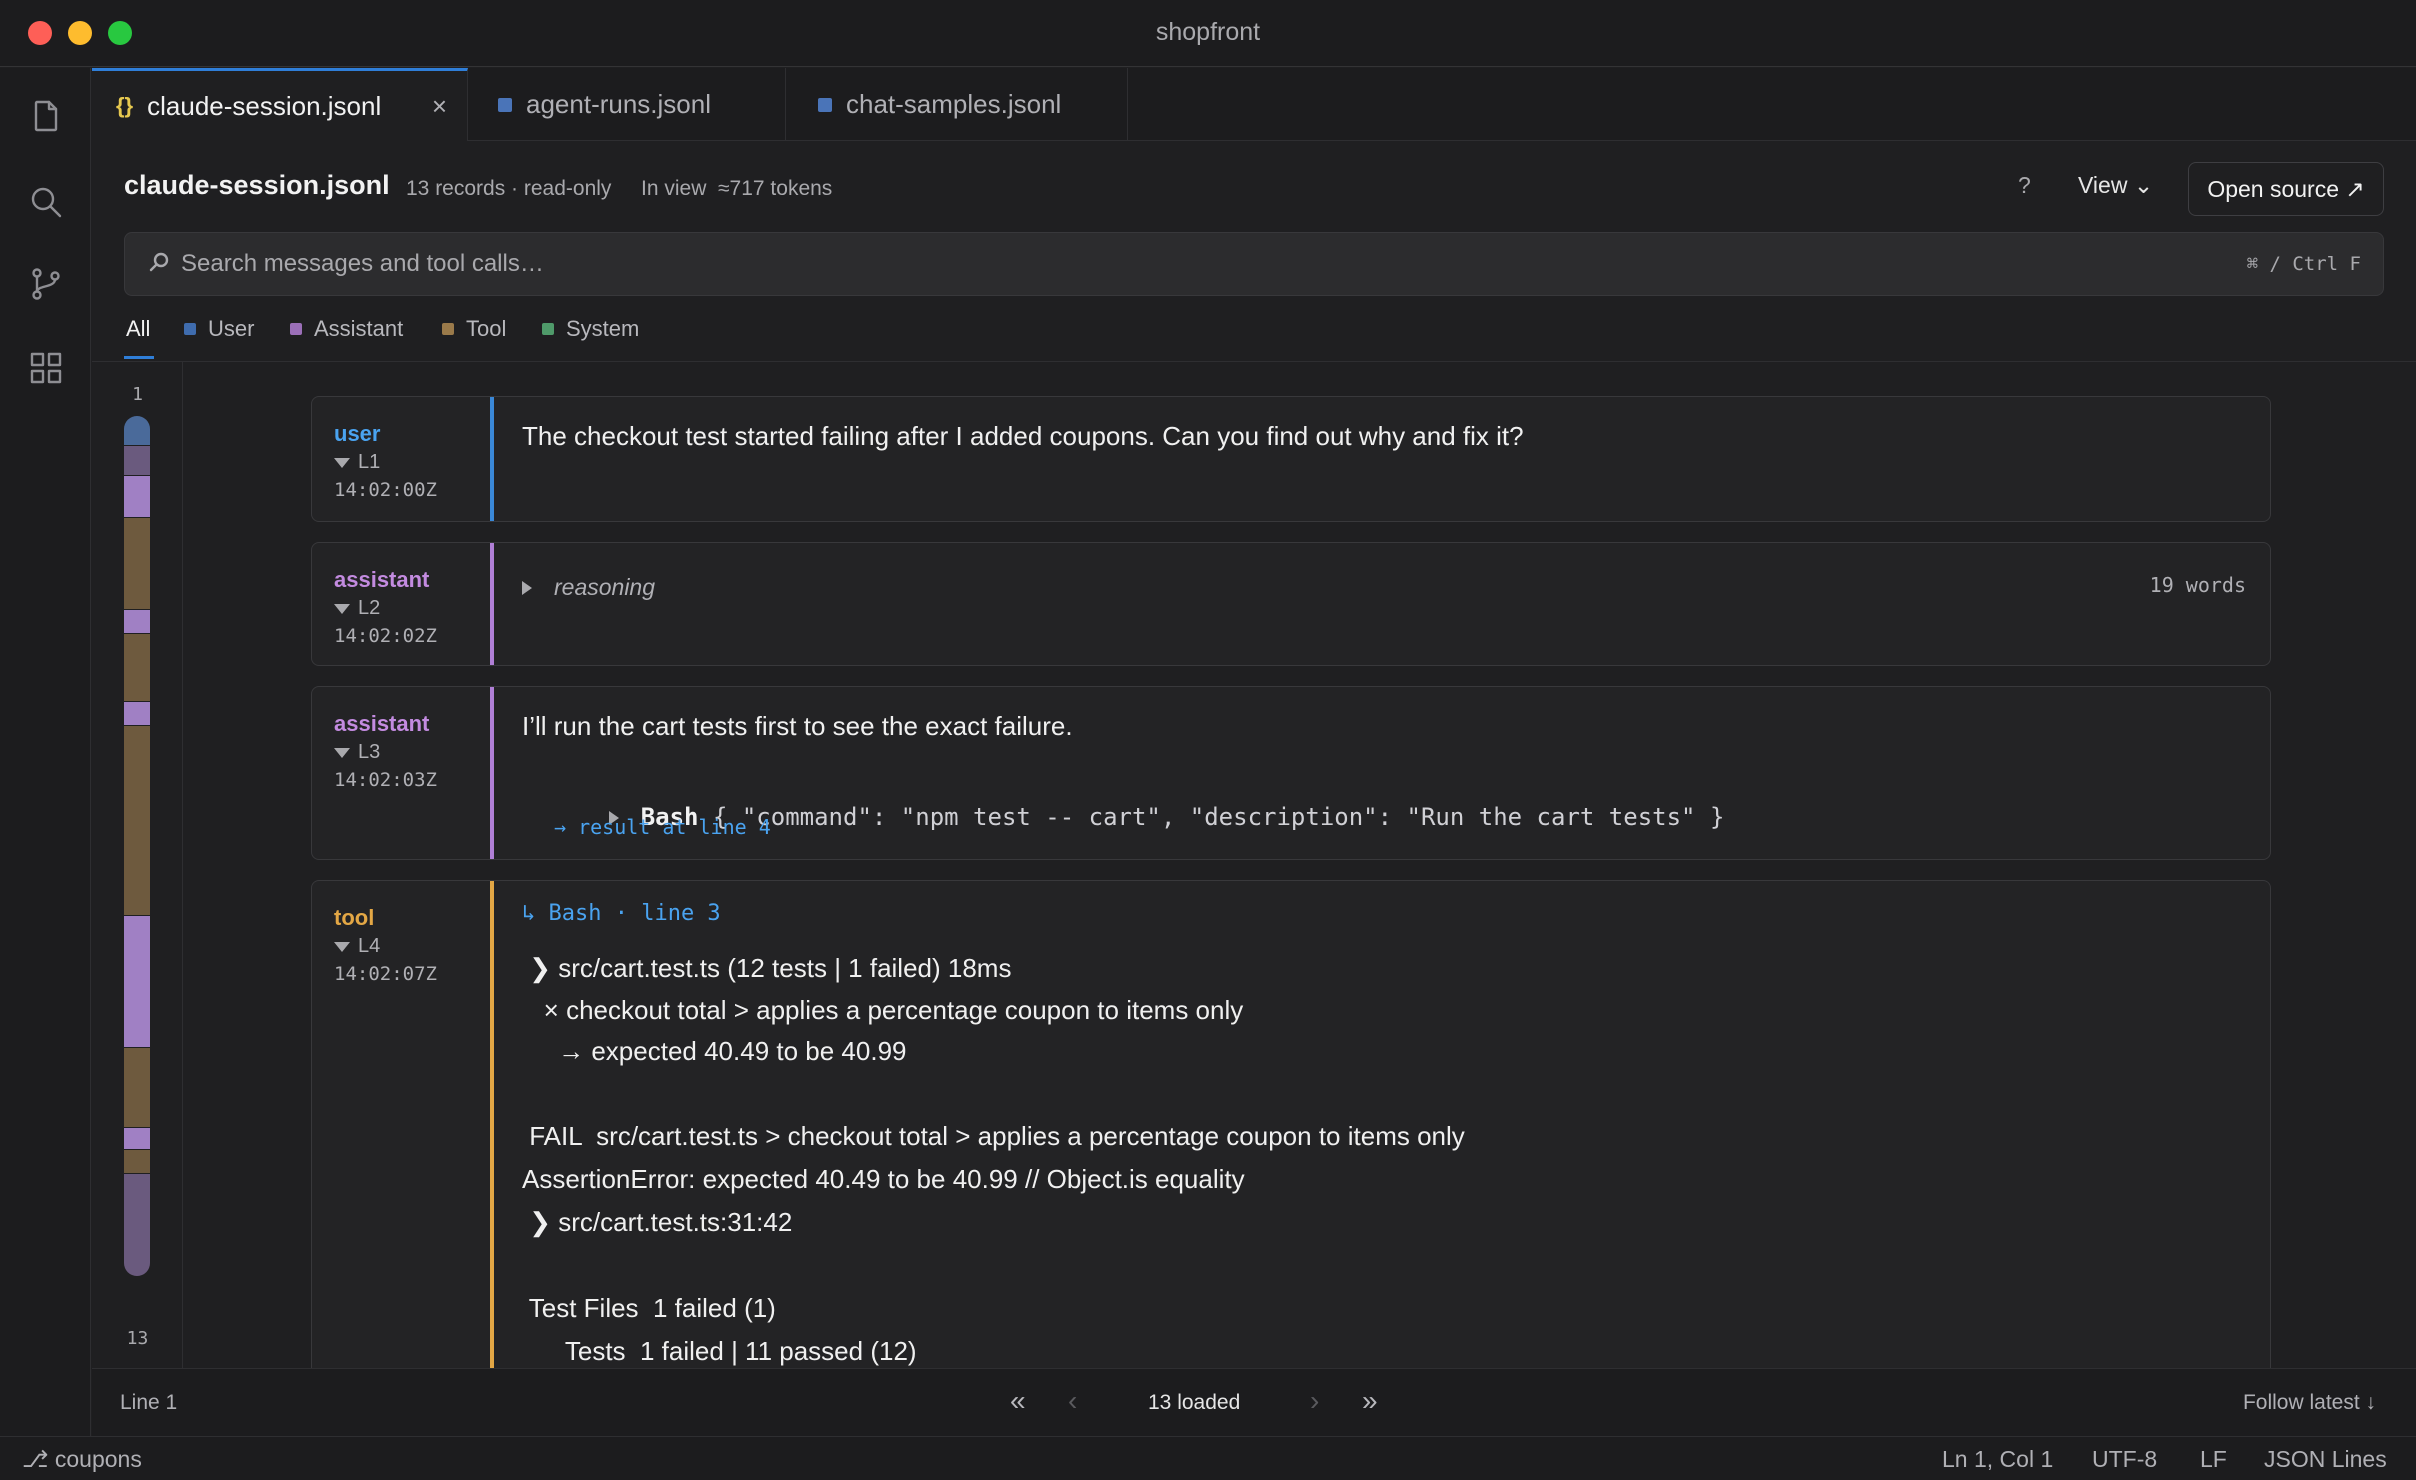  What do you see at coordinates (359, 328) in the screenshot?
I see `filter-label: Assistant` at bounding box center [359, 328].